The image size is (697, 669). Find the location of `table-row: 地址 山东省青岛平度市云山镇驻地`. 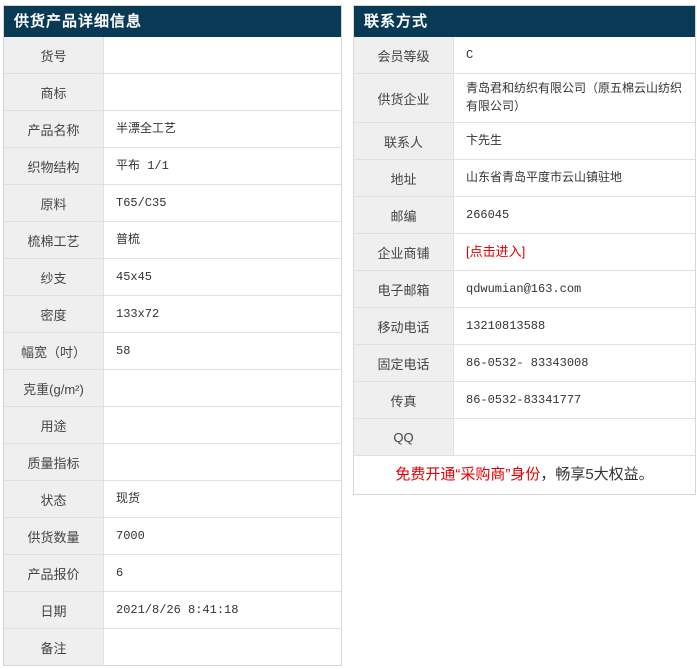

table-row: 地址 山东省青岛平度市云山镇驻地 is located at coordinates (524, 177).